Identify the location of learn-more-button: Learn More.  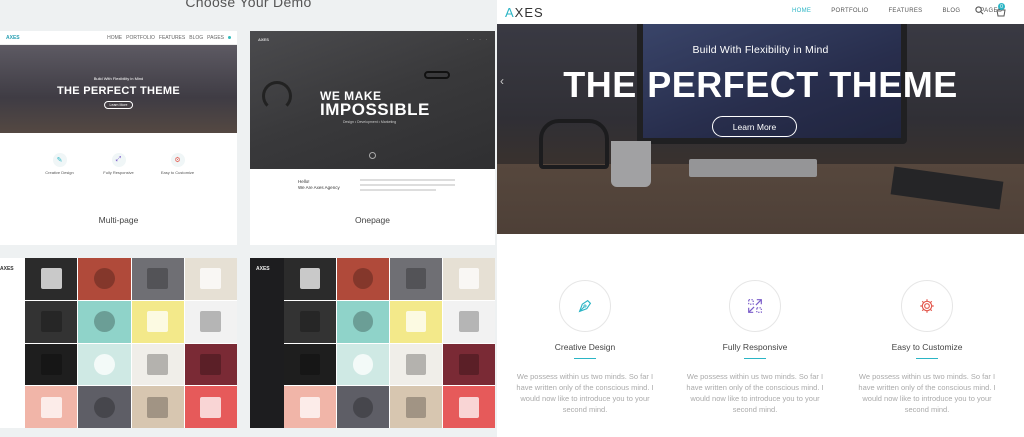
(754, 126).